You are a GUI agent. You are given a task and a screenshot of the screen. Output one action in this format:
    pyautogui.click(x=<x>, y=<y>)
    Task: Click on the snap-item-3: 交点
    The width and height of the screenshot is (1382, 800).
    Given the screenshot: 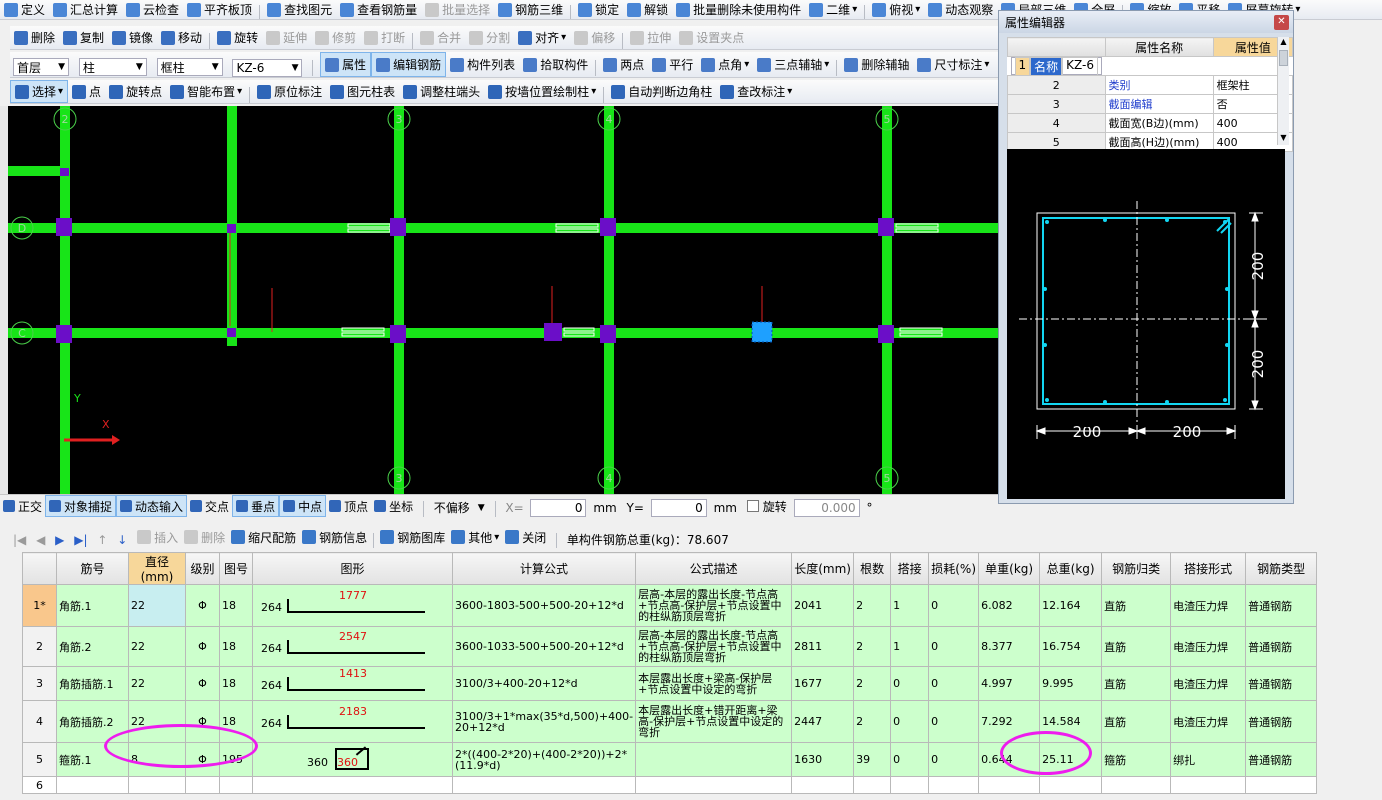 What is the action you would take?
    pyautogui.click(x=209, y=506)
    